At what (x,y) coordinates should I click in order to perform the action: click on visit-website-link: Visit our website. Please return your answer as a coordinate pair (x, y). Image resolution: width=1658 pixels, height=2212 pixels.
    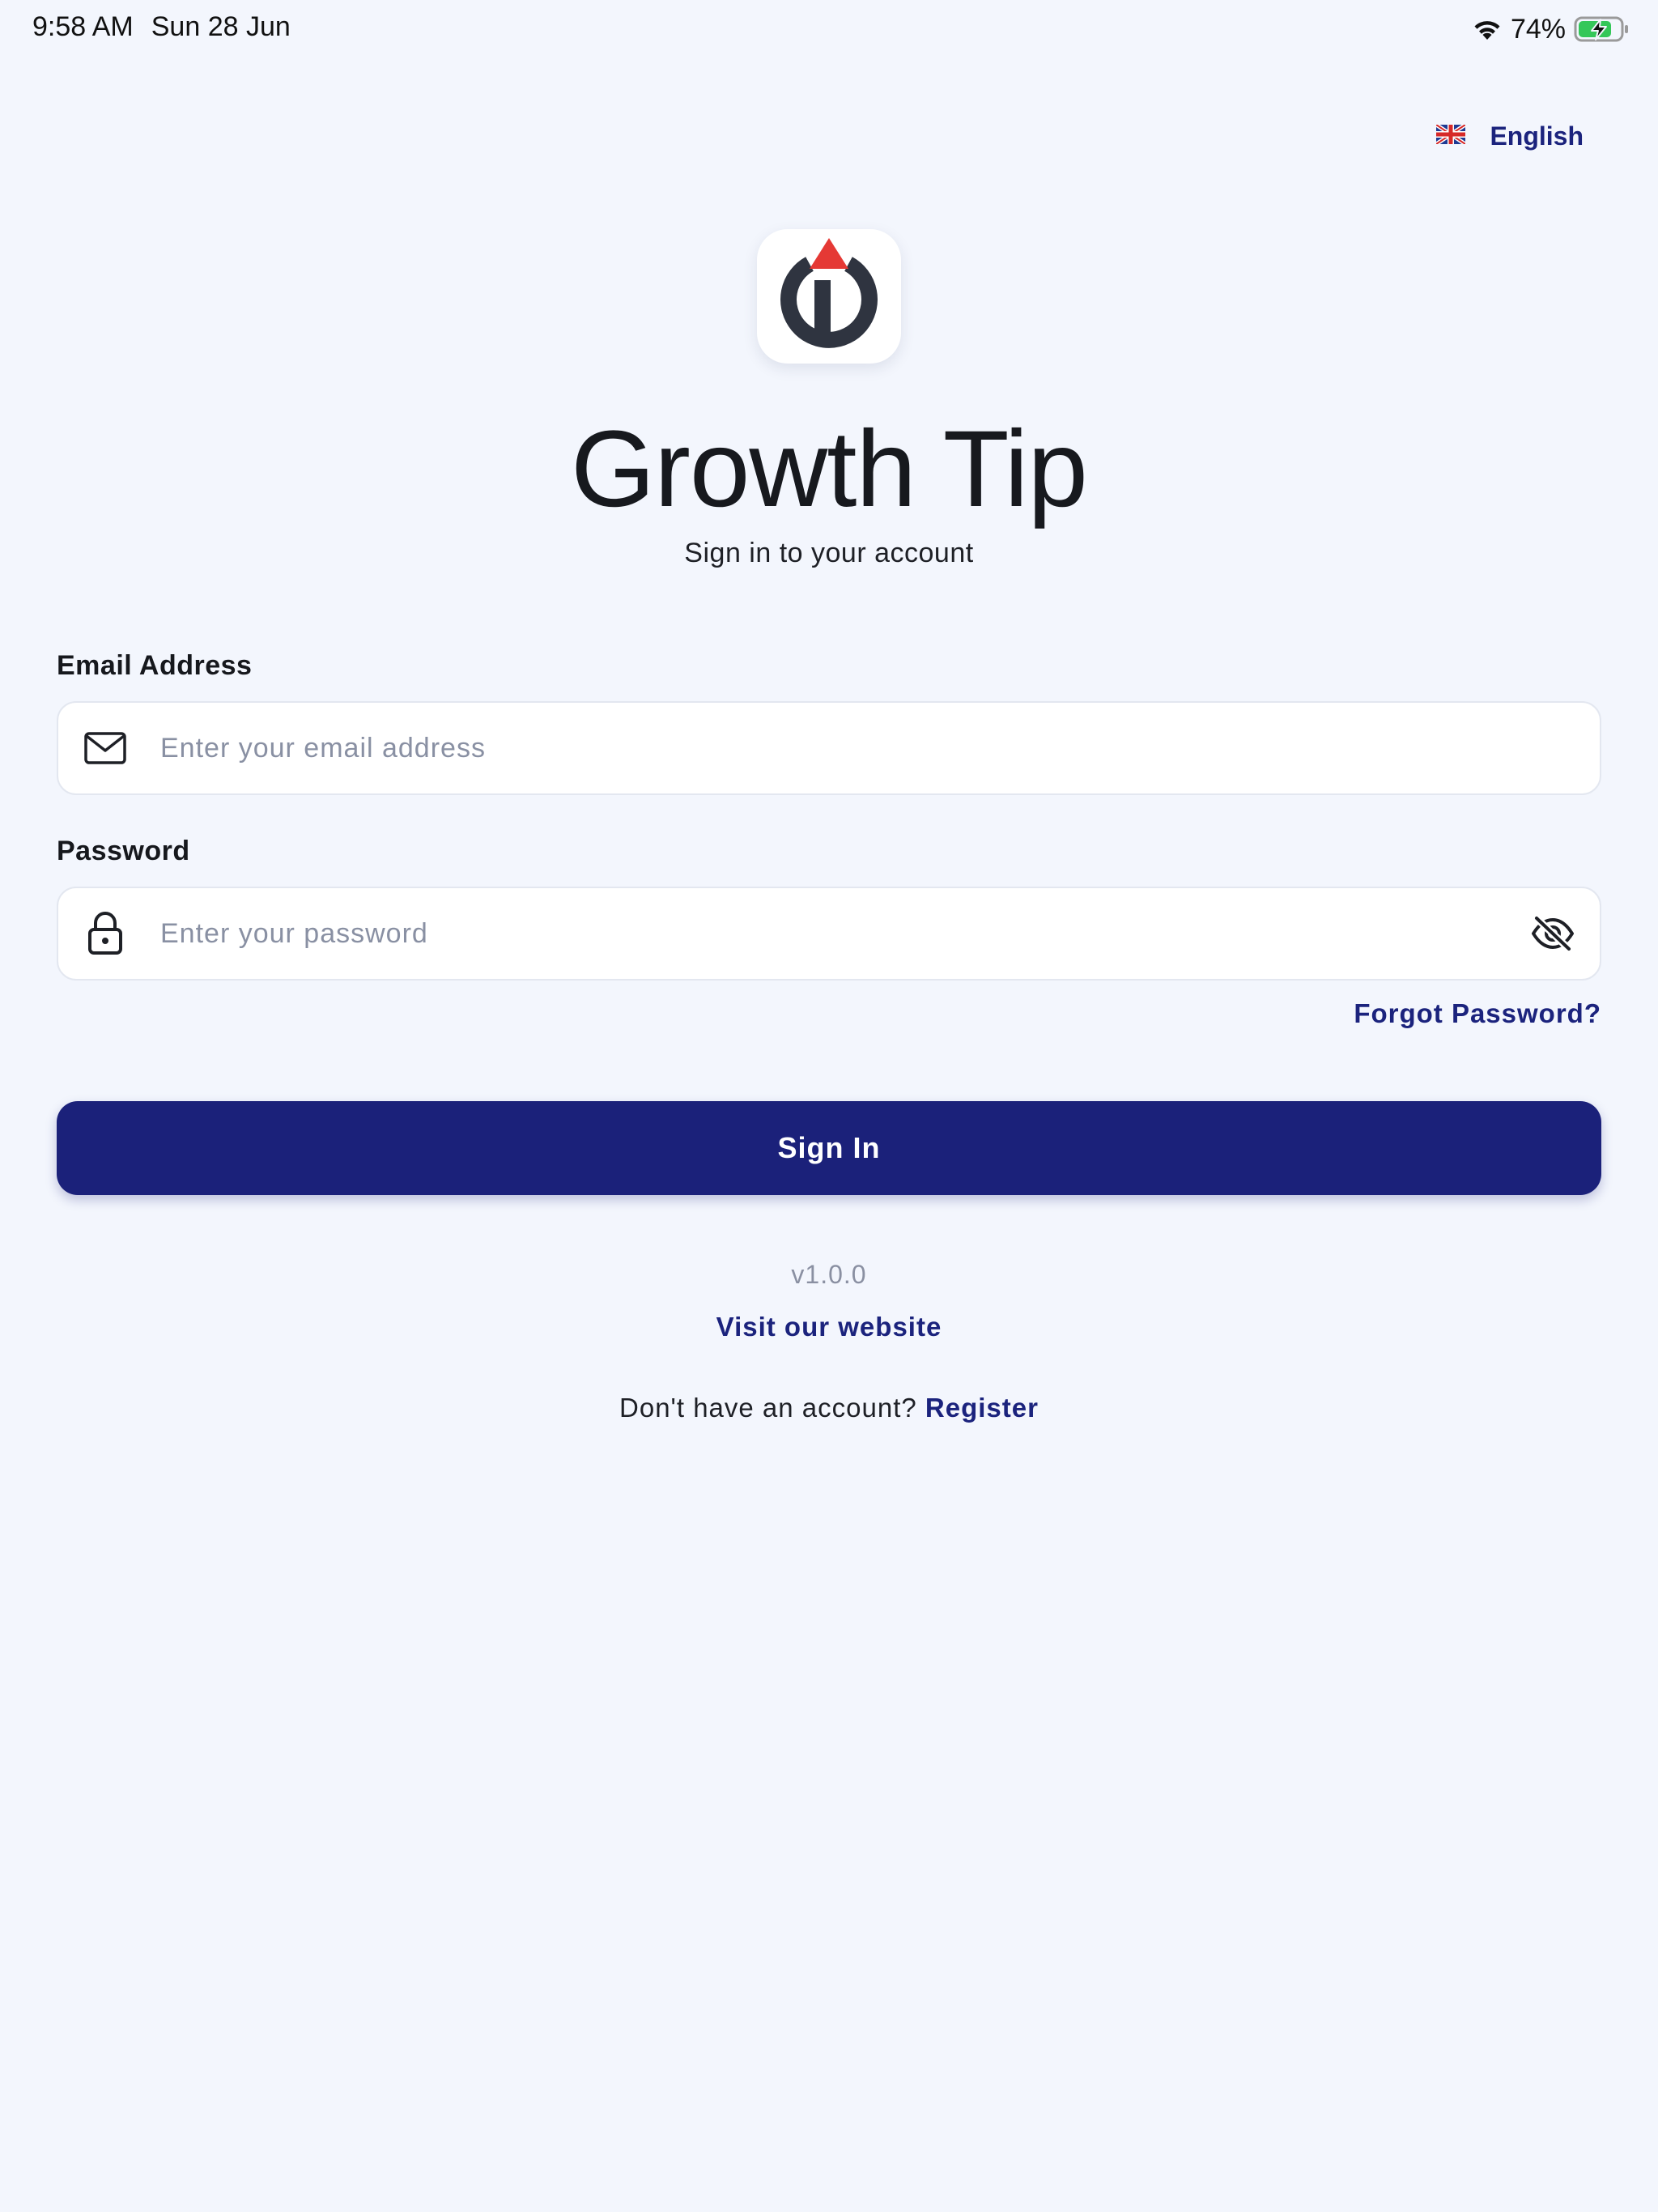
    Looking at the image, I should click on (829, 1327).